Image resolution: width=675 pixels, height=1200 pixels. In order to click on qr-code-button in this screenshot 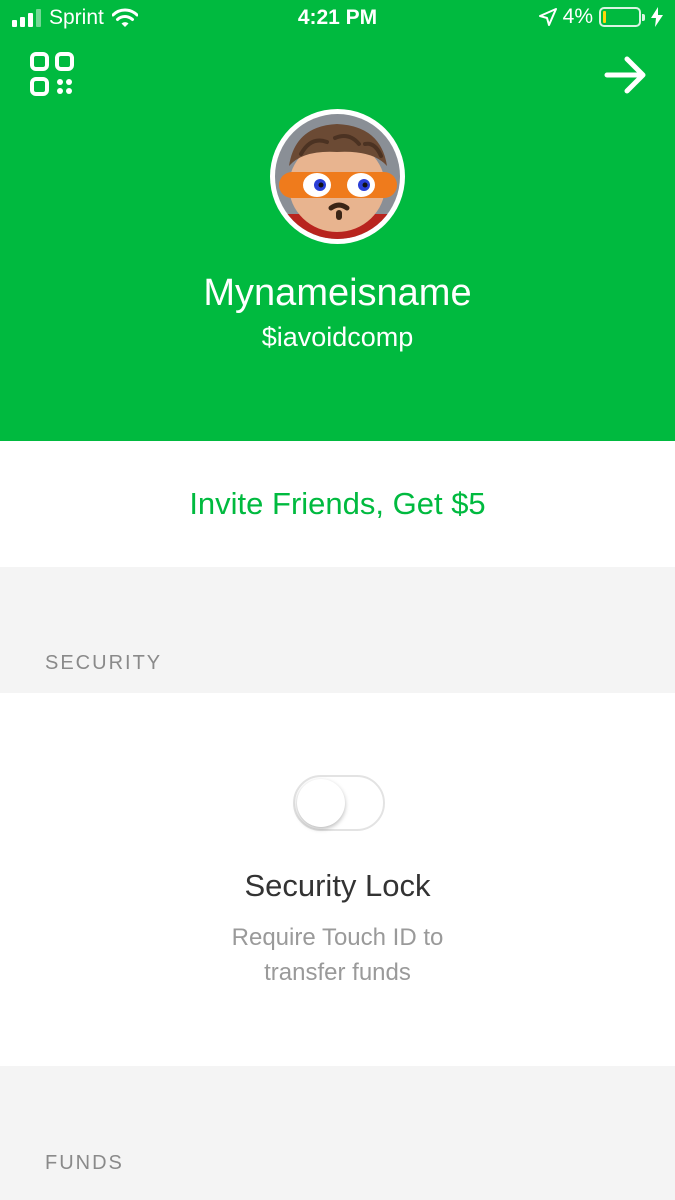, I will do `click(52, 74)`.